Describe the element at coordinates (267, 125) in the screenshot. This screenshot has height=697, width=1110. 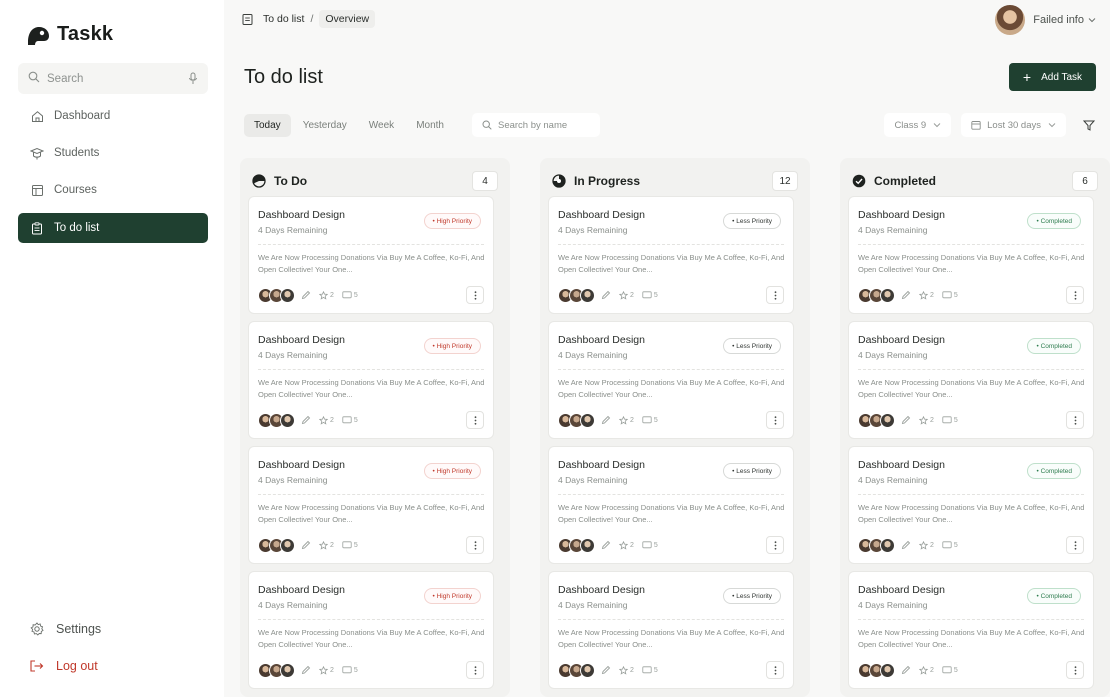
I see `tab-today: Today` at that location.